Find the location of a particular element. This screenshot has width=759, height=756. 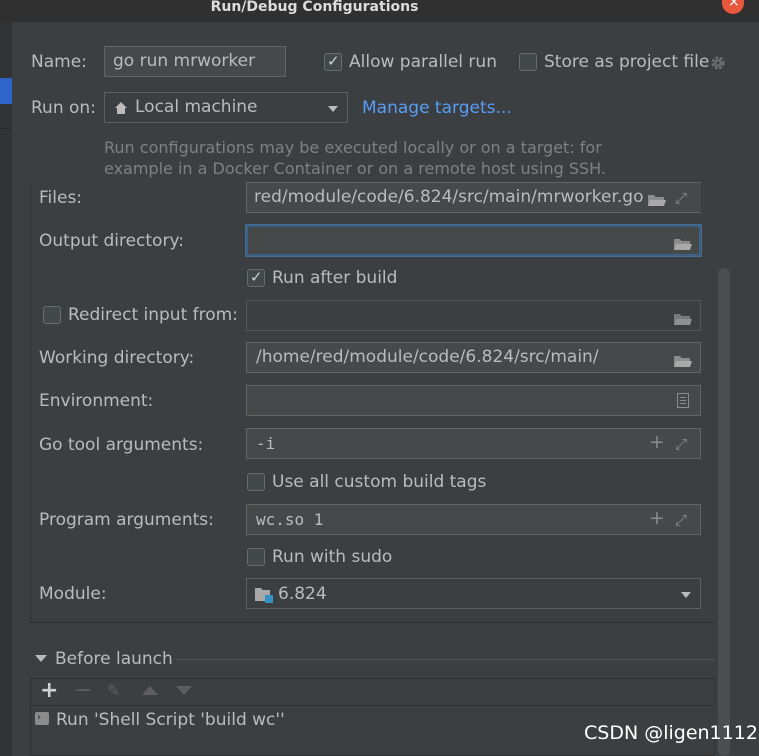

run-on-label: Run on: is located at coordinates (63, 108).